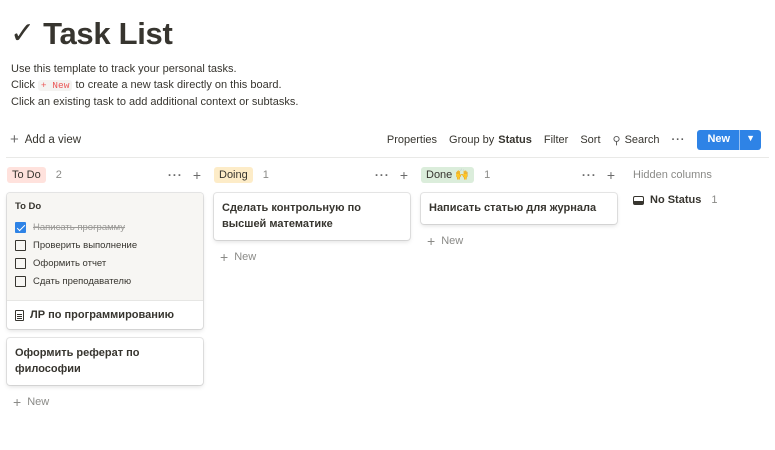 Image resolution: width=775 pixels, height=450 pixels. Describe the element at coordinates (23, 33) in the screenshot. I see `checkmark-icon: ✓` at that location.